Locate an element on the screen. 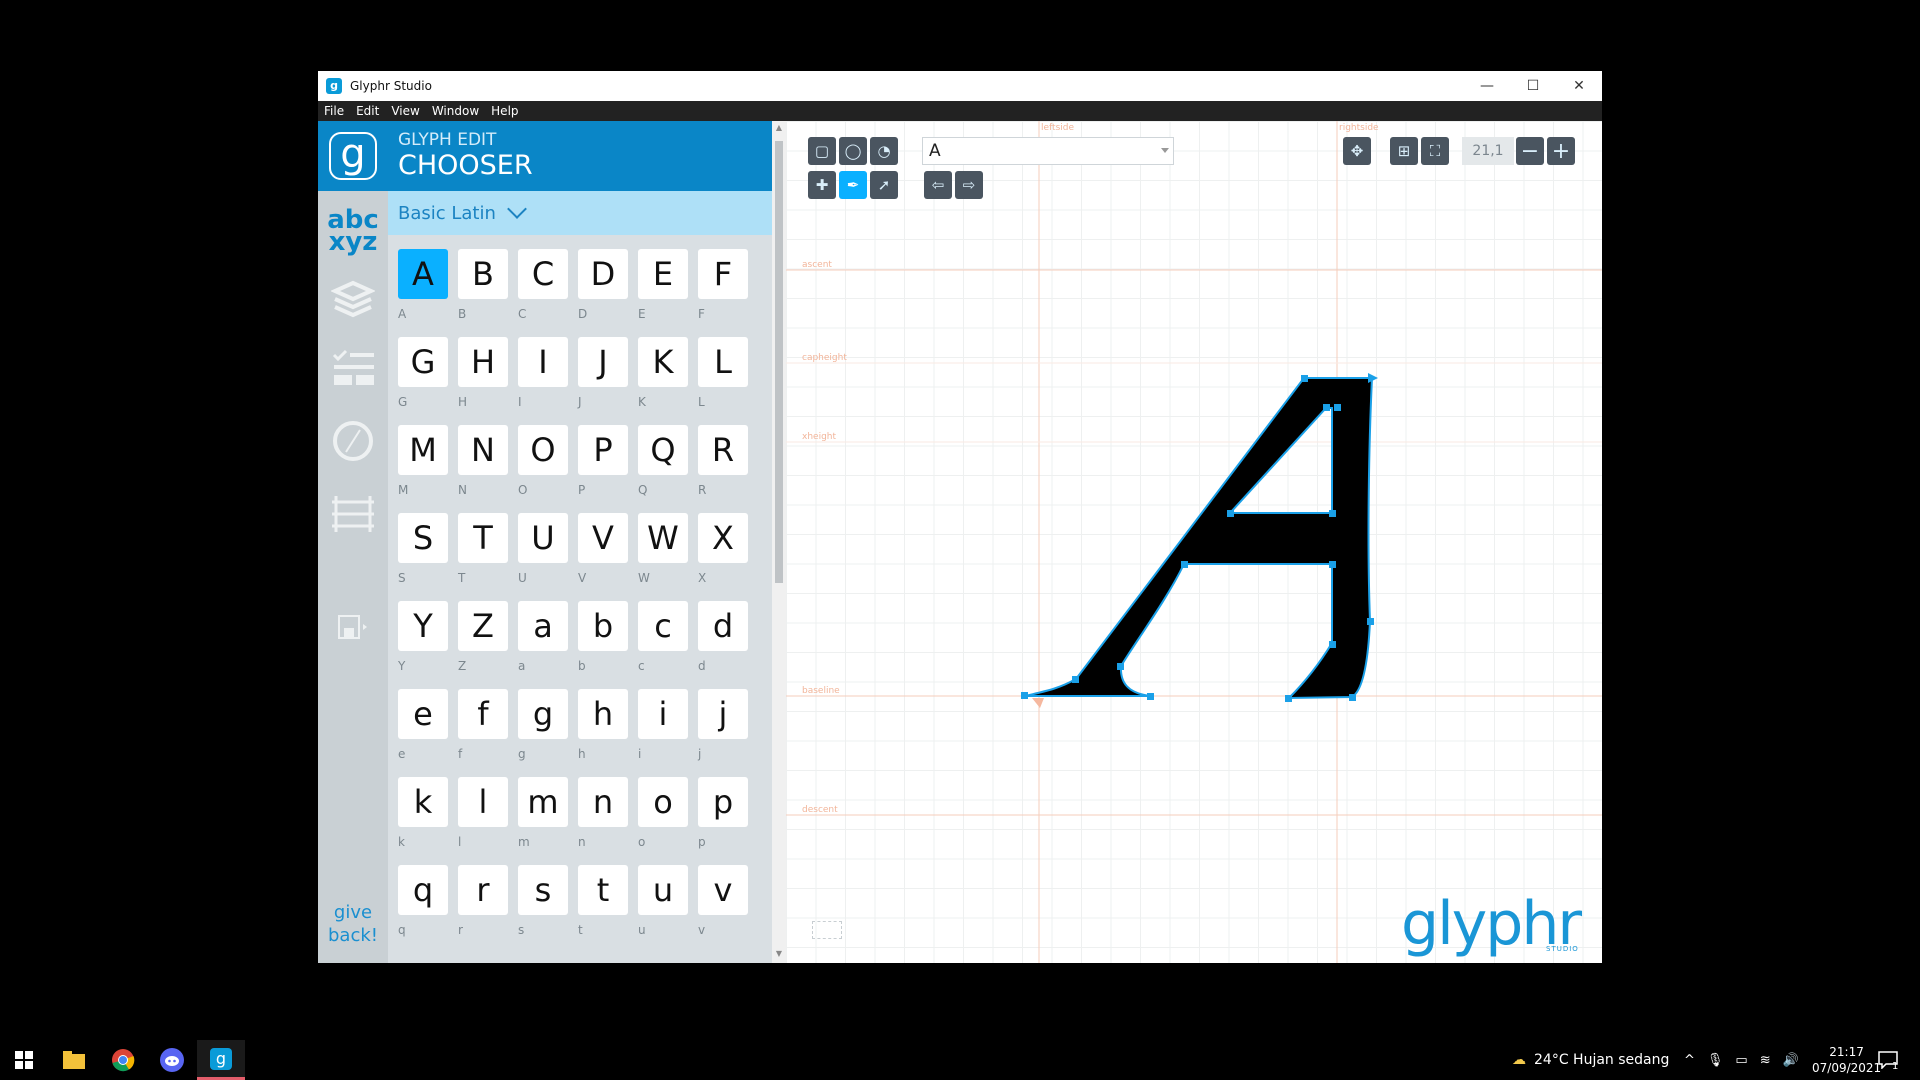  glyph-cell-X: XX is located at coordinates (724, 553).